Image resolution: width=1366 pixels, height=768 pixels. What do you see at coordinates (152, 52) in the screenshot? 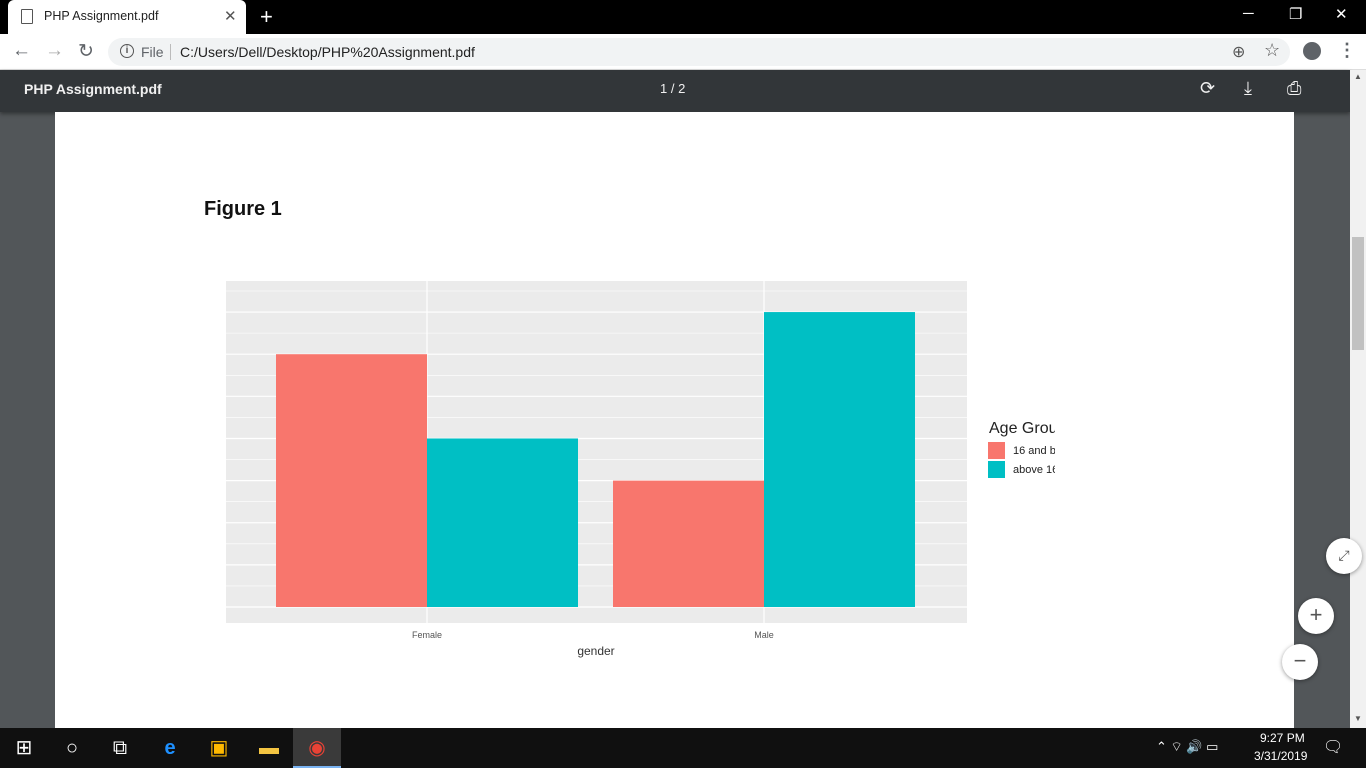
I see `file-label: File` at bounding box center [152, 52].